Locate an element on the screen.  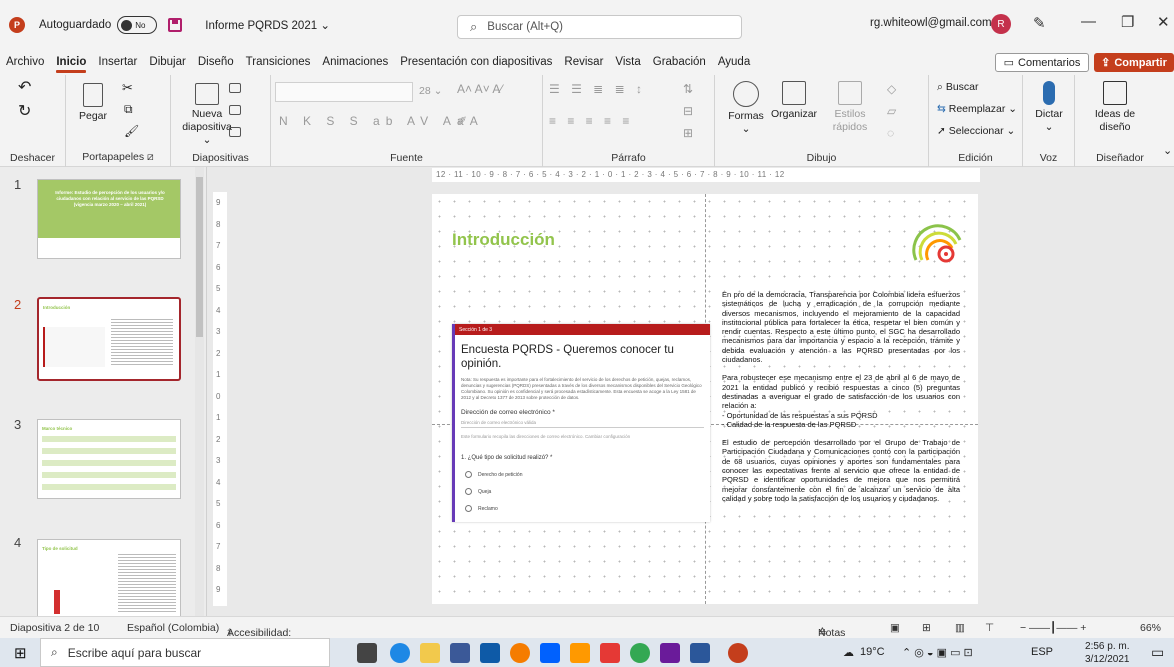
store-icon is located at coordinates (460, 653).